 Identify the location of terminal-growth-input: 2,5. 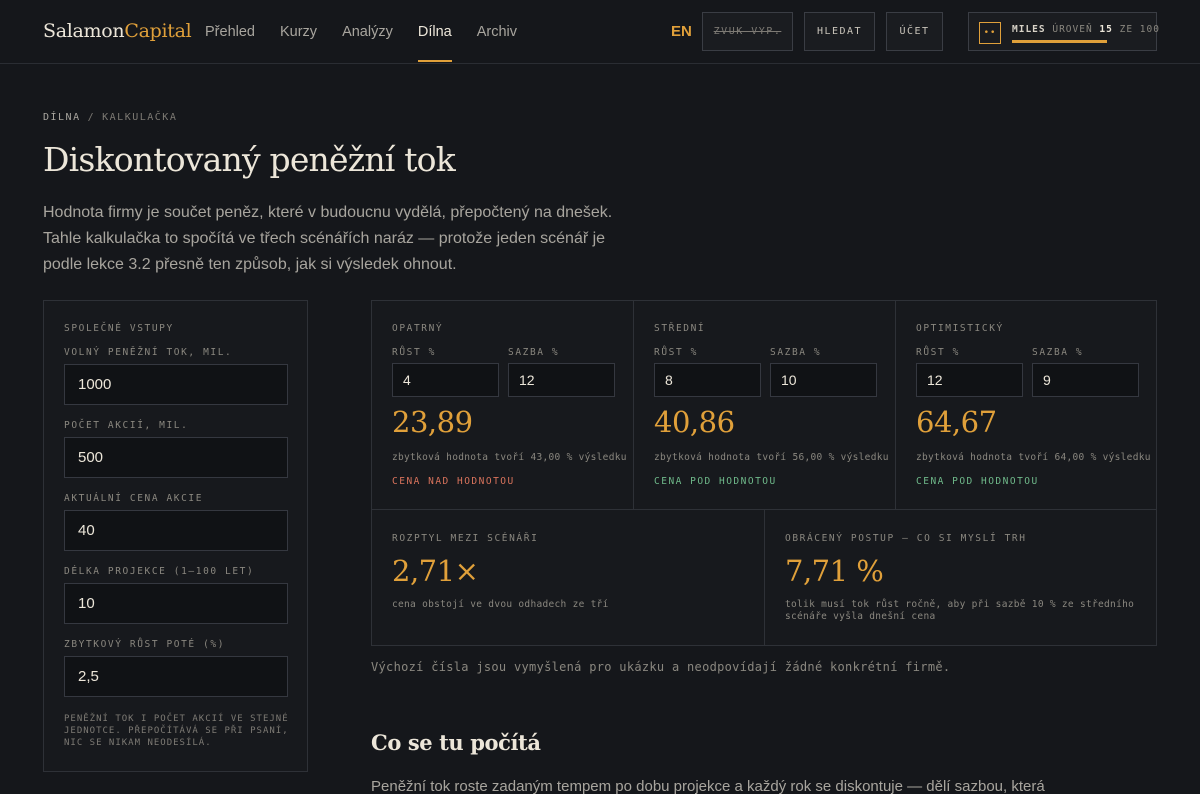
(176, 676).